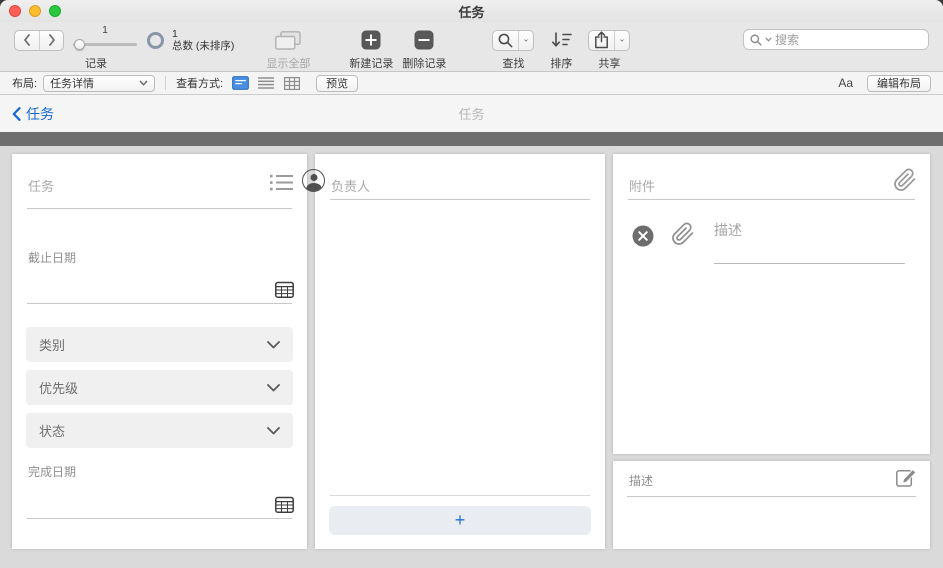  I want to click on new-record-caption: 新建记录, so click(371, 64).